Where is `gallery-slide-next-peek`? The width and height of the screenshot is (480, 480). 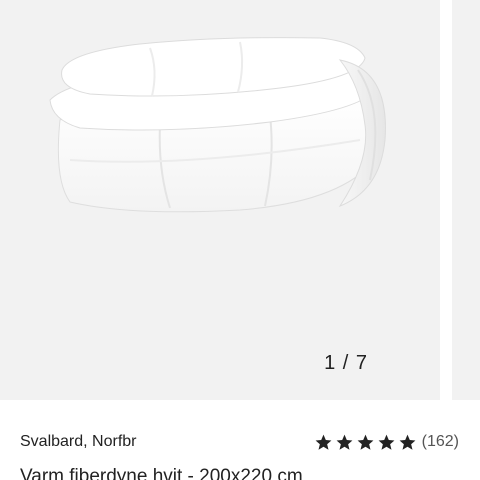 gallery-slide-next-peek is located at coordinates (466, 200).